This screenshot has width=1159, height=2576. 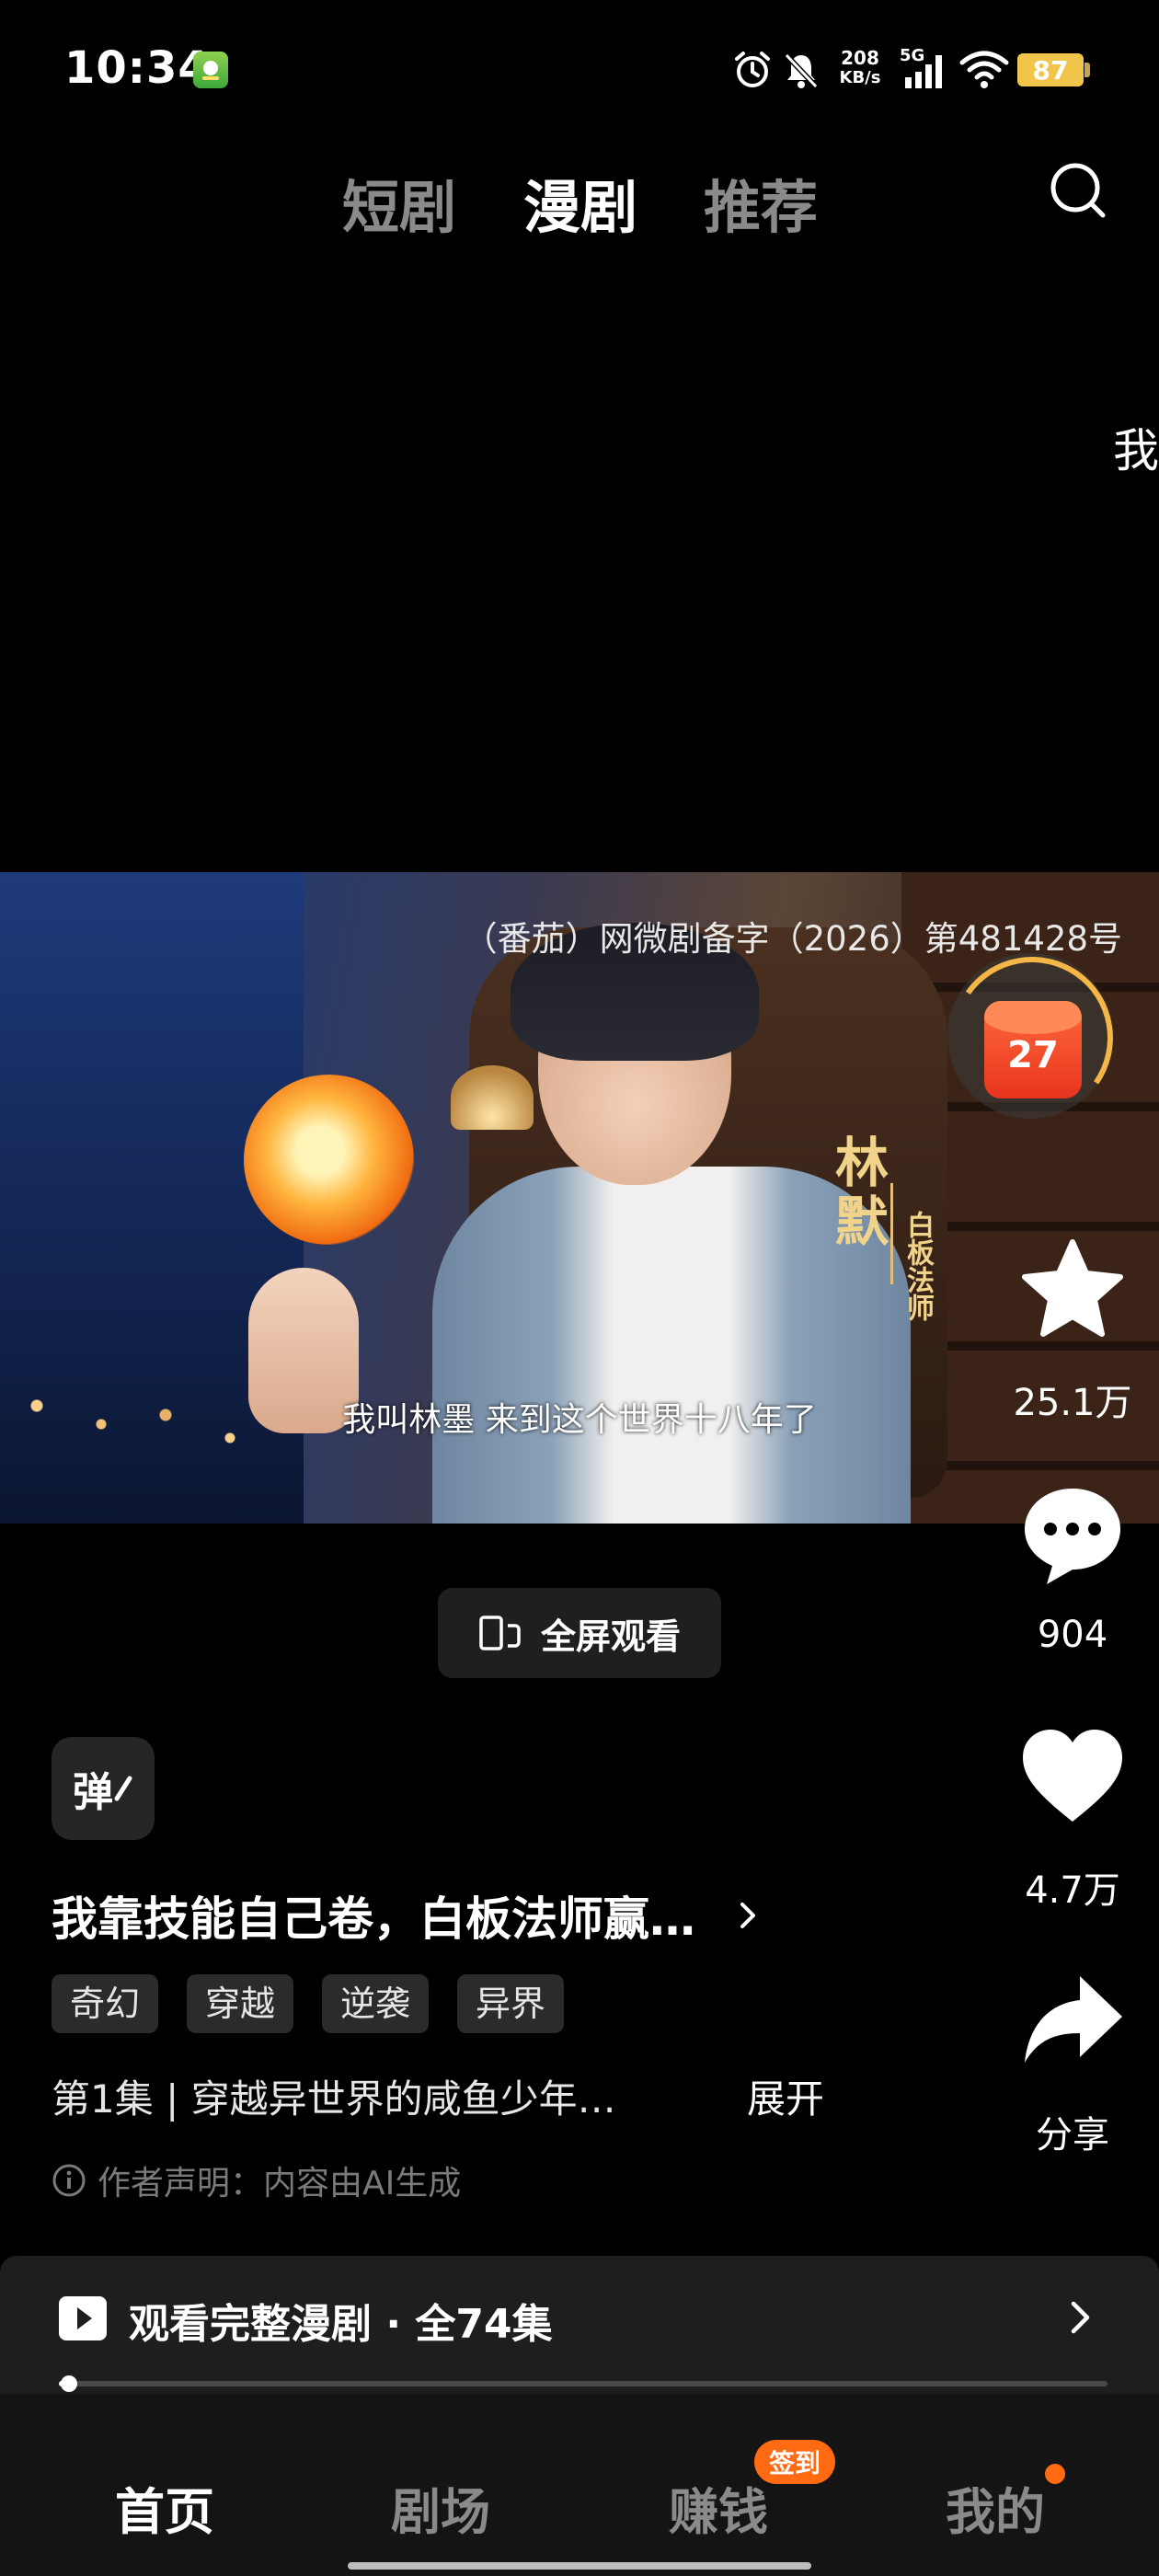 I want to click on fullscreen-label: 全屏观看, so click(x=610, y=1636).